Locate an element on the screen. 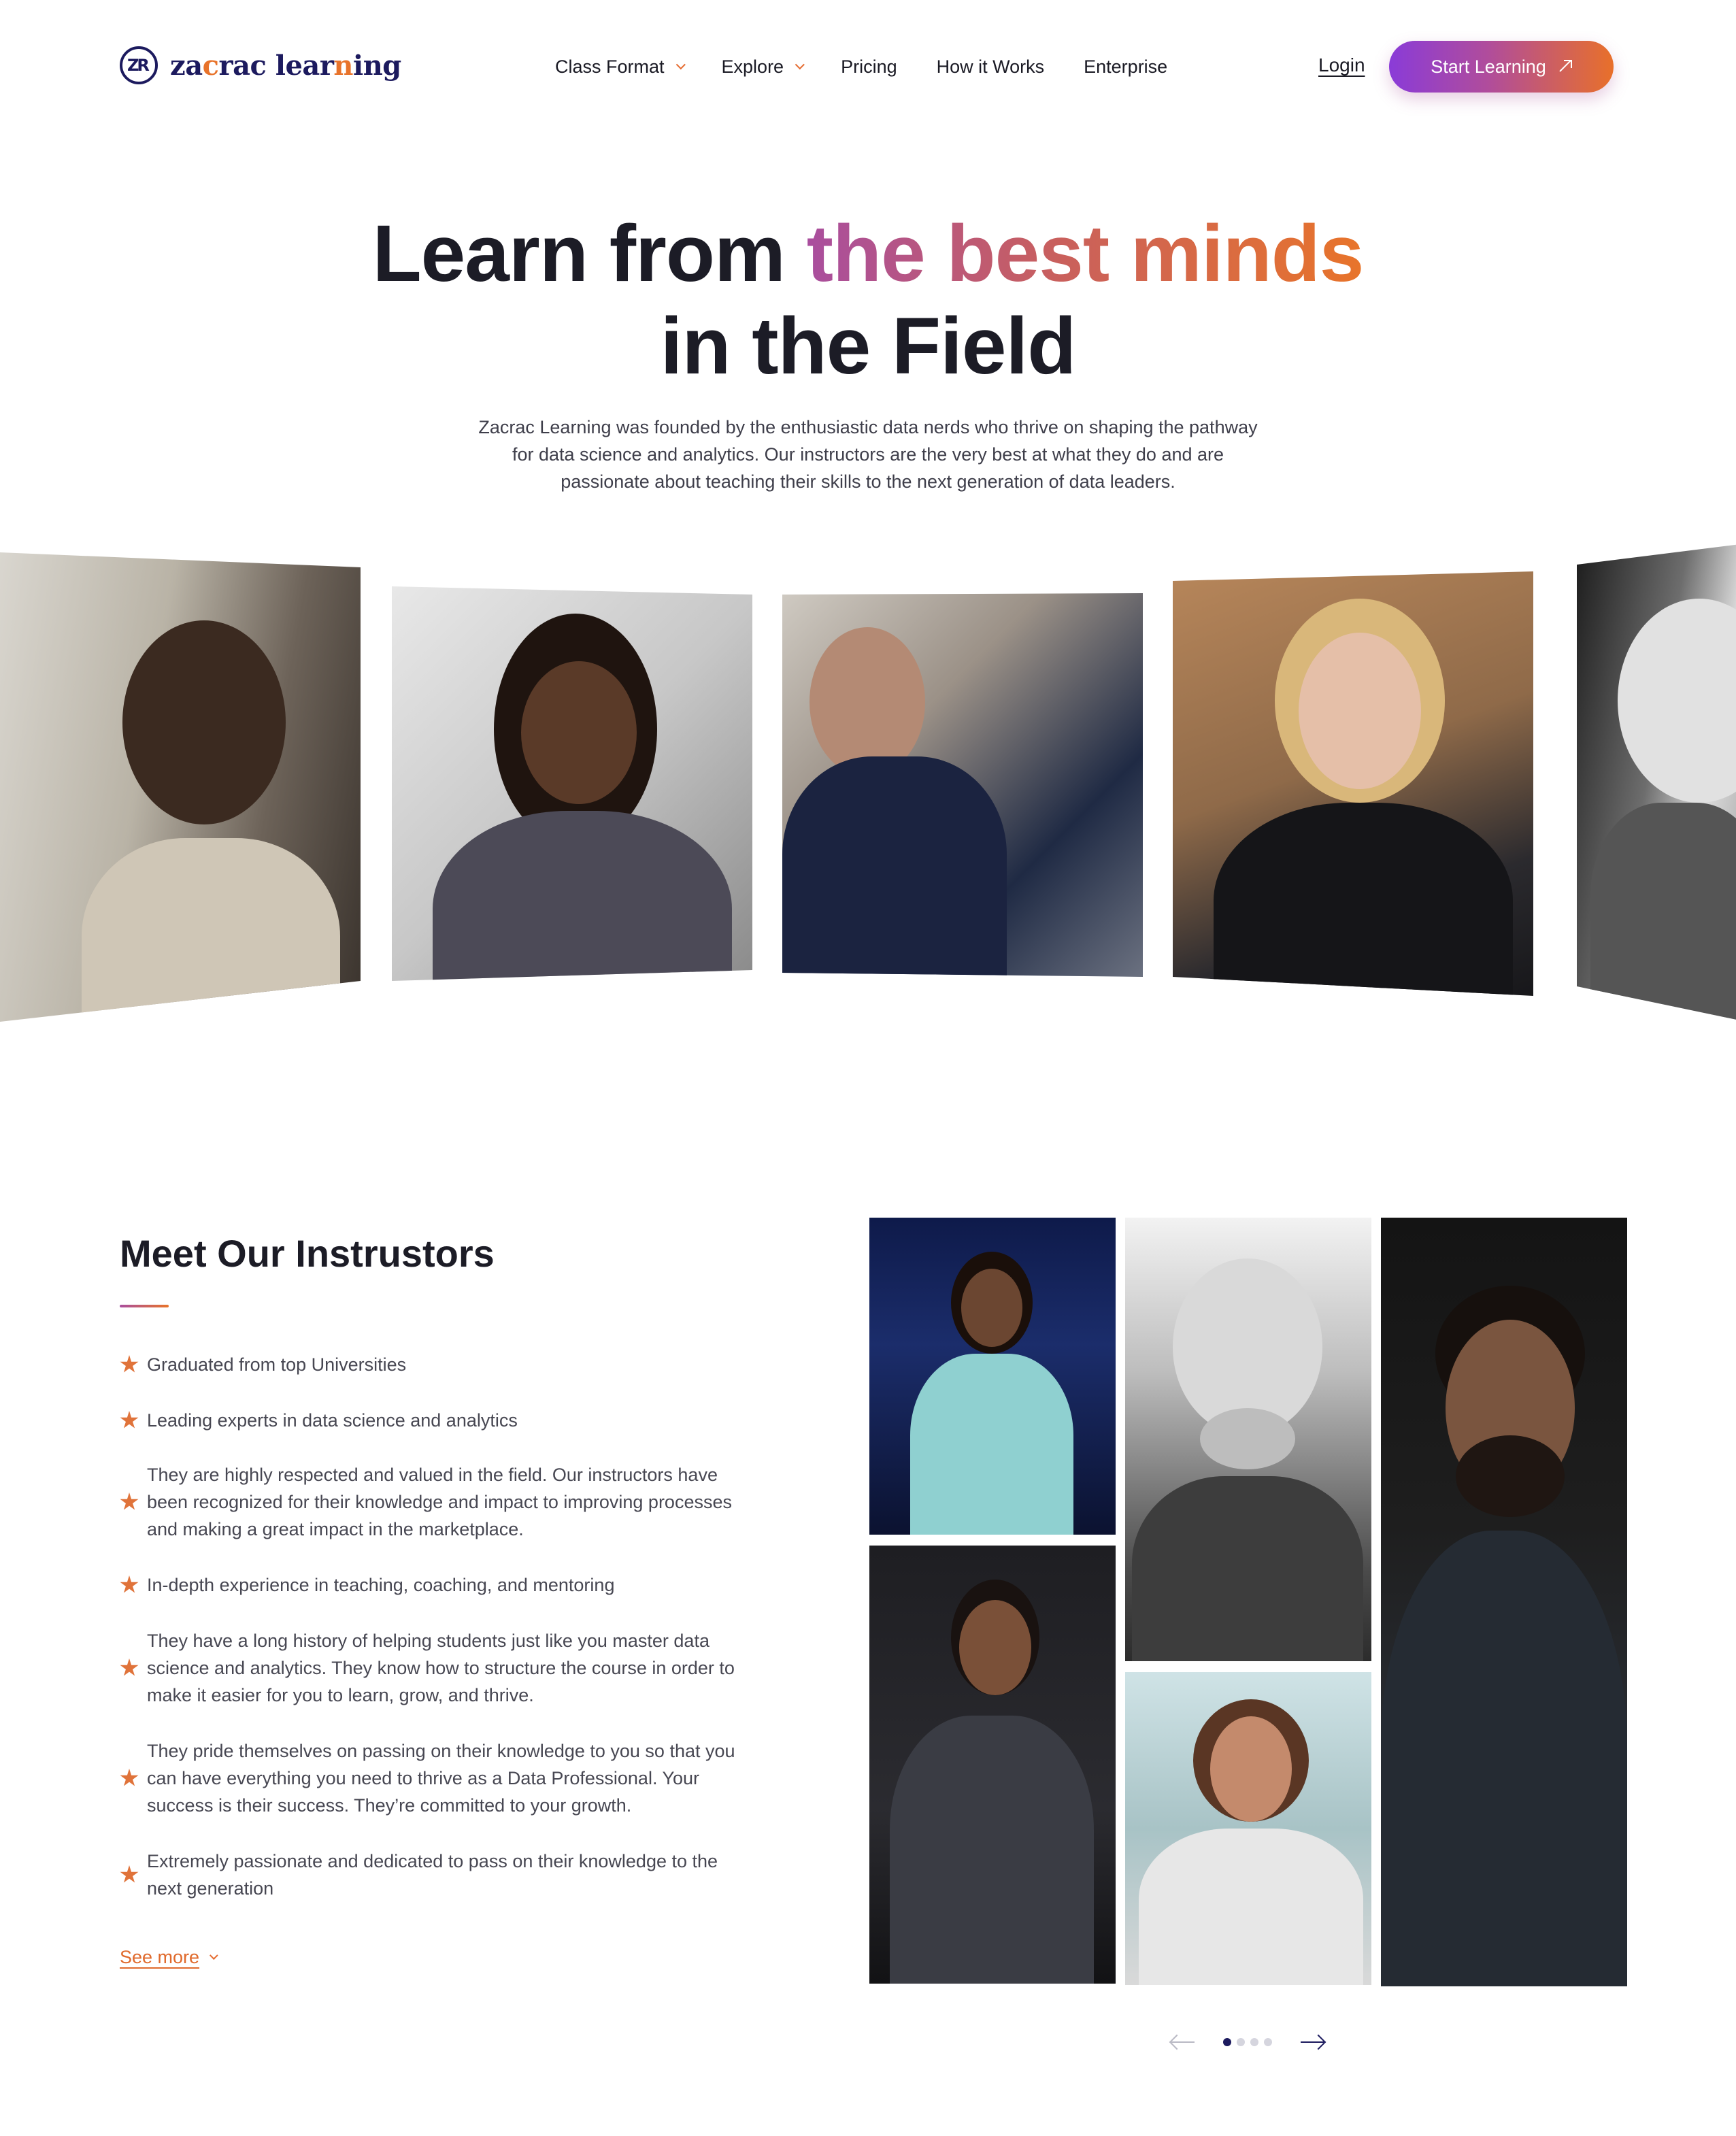 This screenshot has width=1736, height=2136. nav-explore: Explore is located at coordinates (763, 67).